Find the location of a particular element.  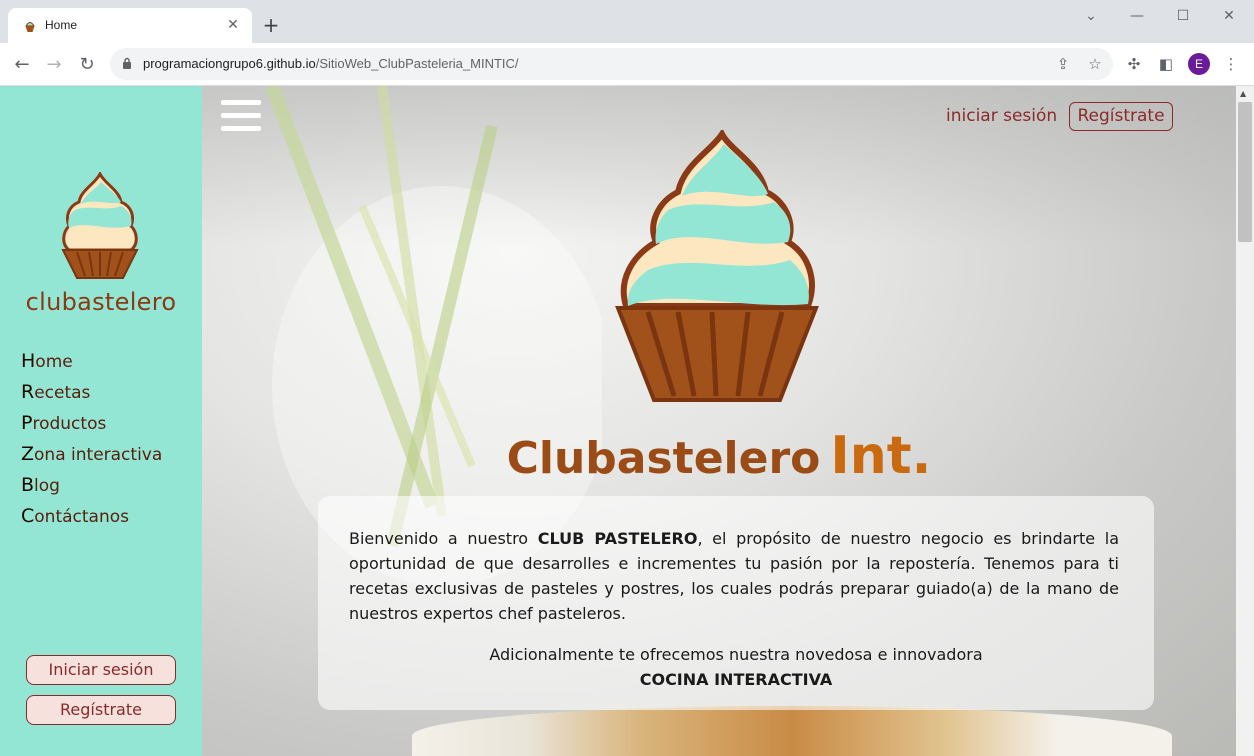

menu-label: ome is located at coordinates (54, 362).